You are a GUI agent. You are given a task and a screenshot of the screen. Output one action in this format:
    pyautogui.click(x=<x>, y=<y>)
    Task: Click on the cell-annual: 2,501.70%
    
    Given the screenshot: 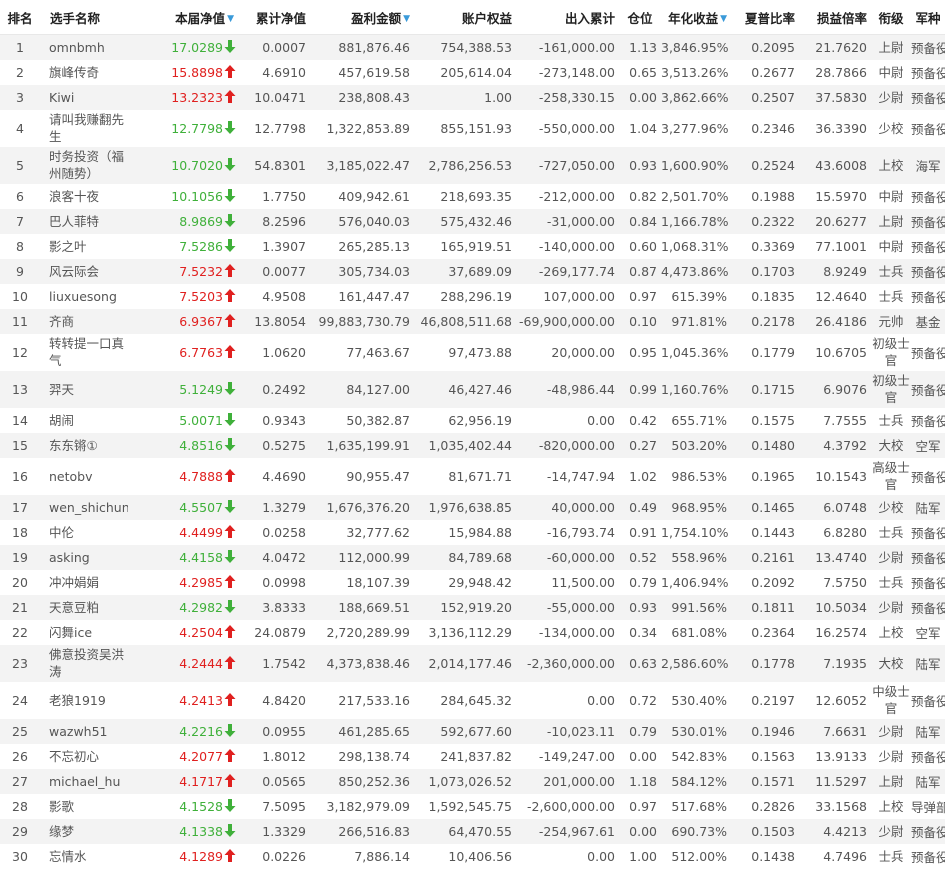 What is the action you would take?
    pyautogui.click(x=695, y=196)
    